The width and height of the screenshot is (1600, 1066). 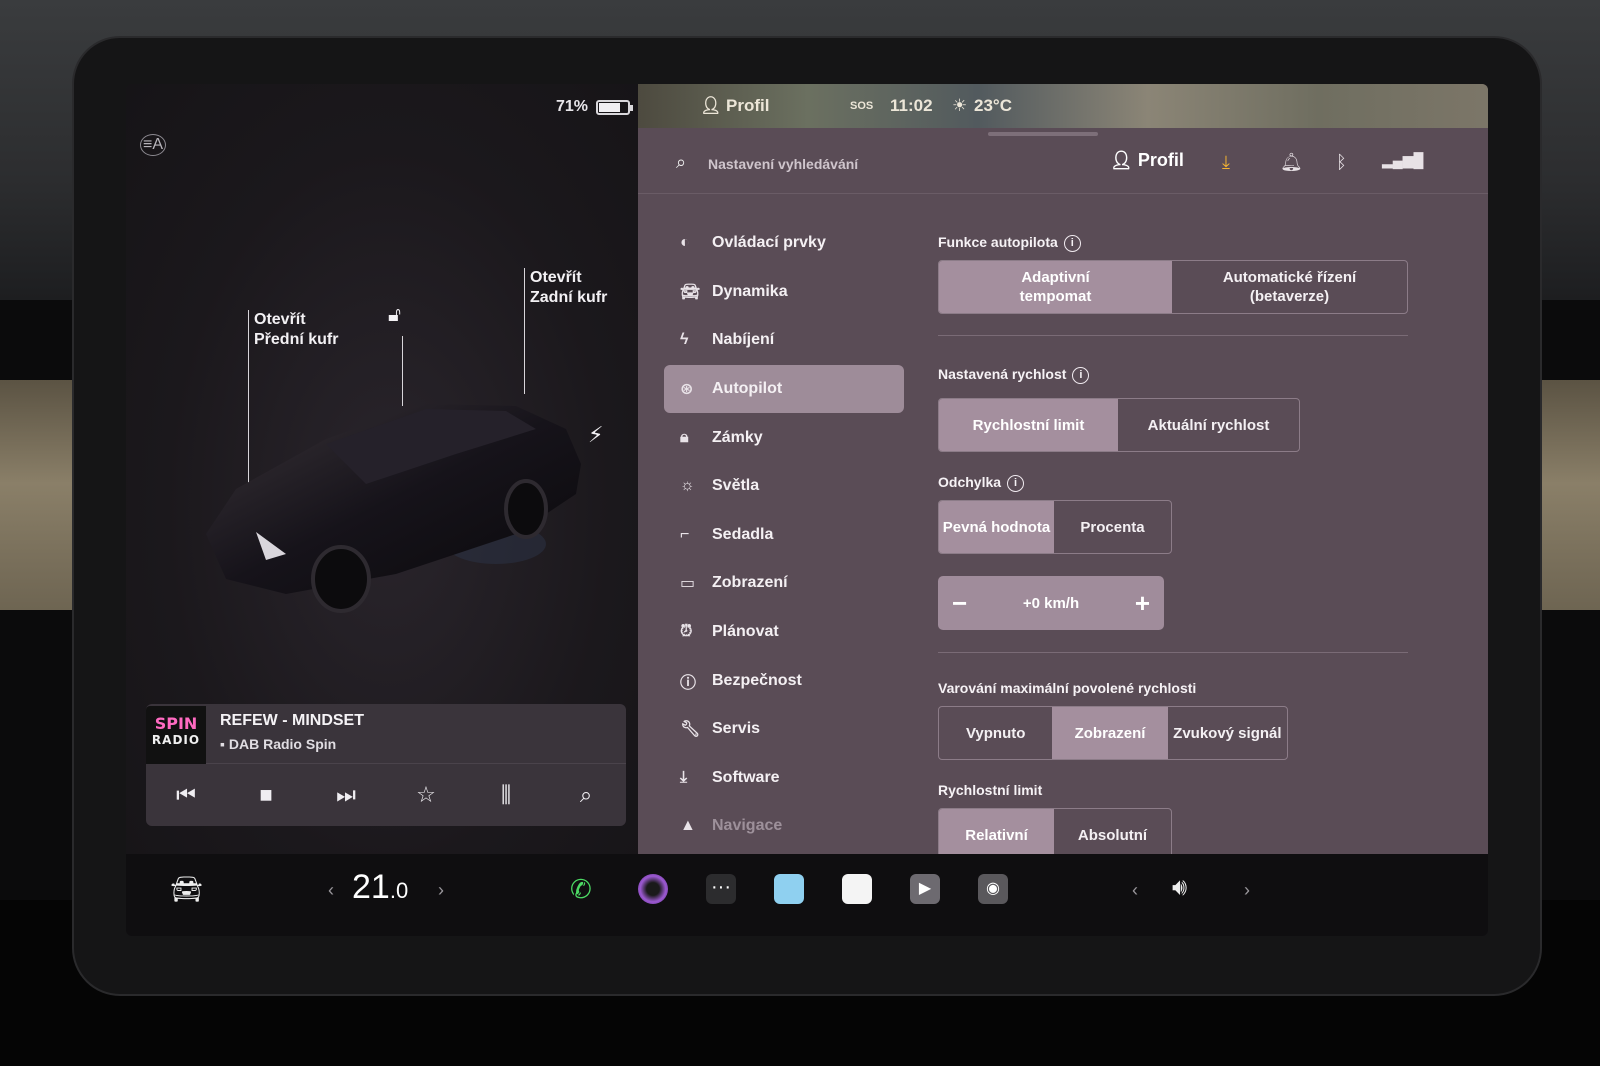 I want to click on features-title: Funkce autopilota i, so click(x=1009, y=243).